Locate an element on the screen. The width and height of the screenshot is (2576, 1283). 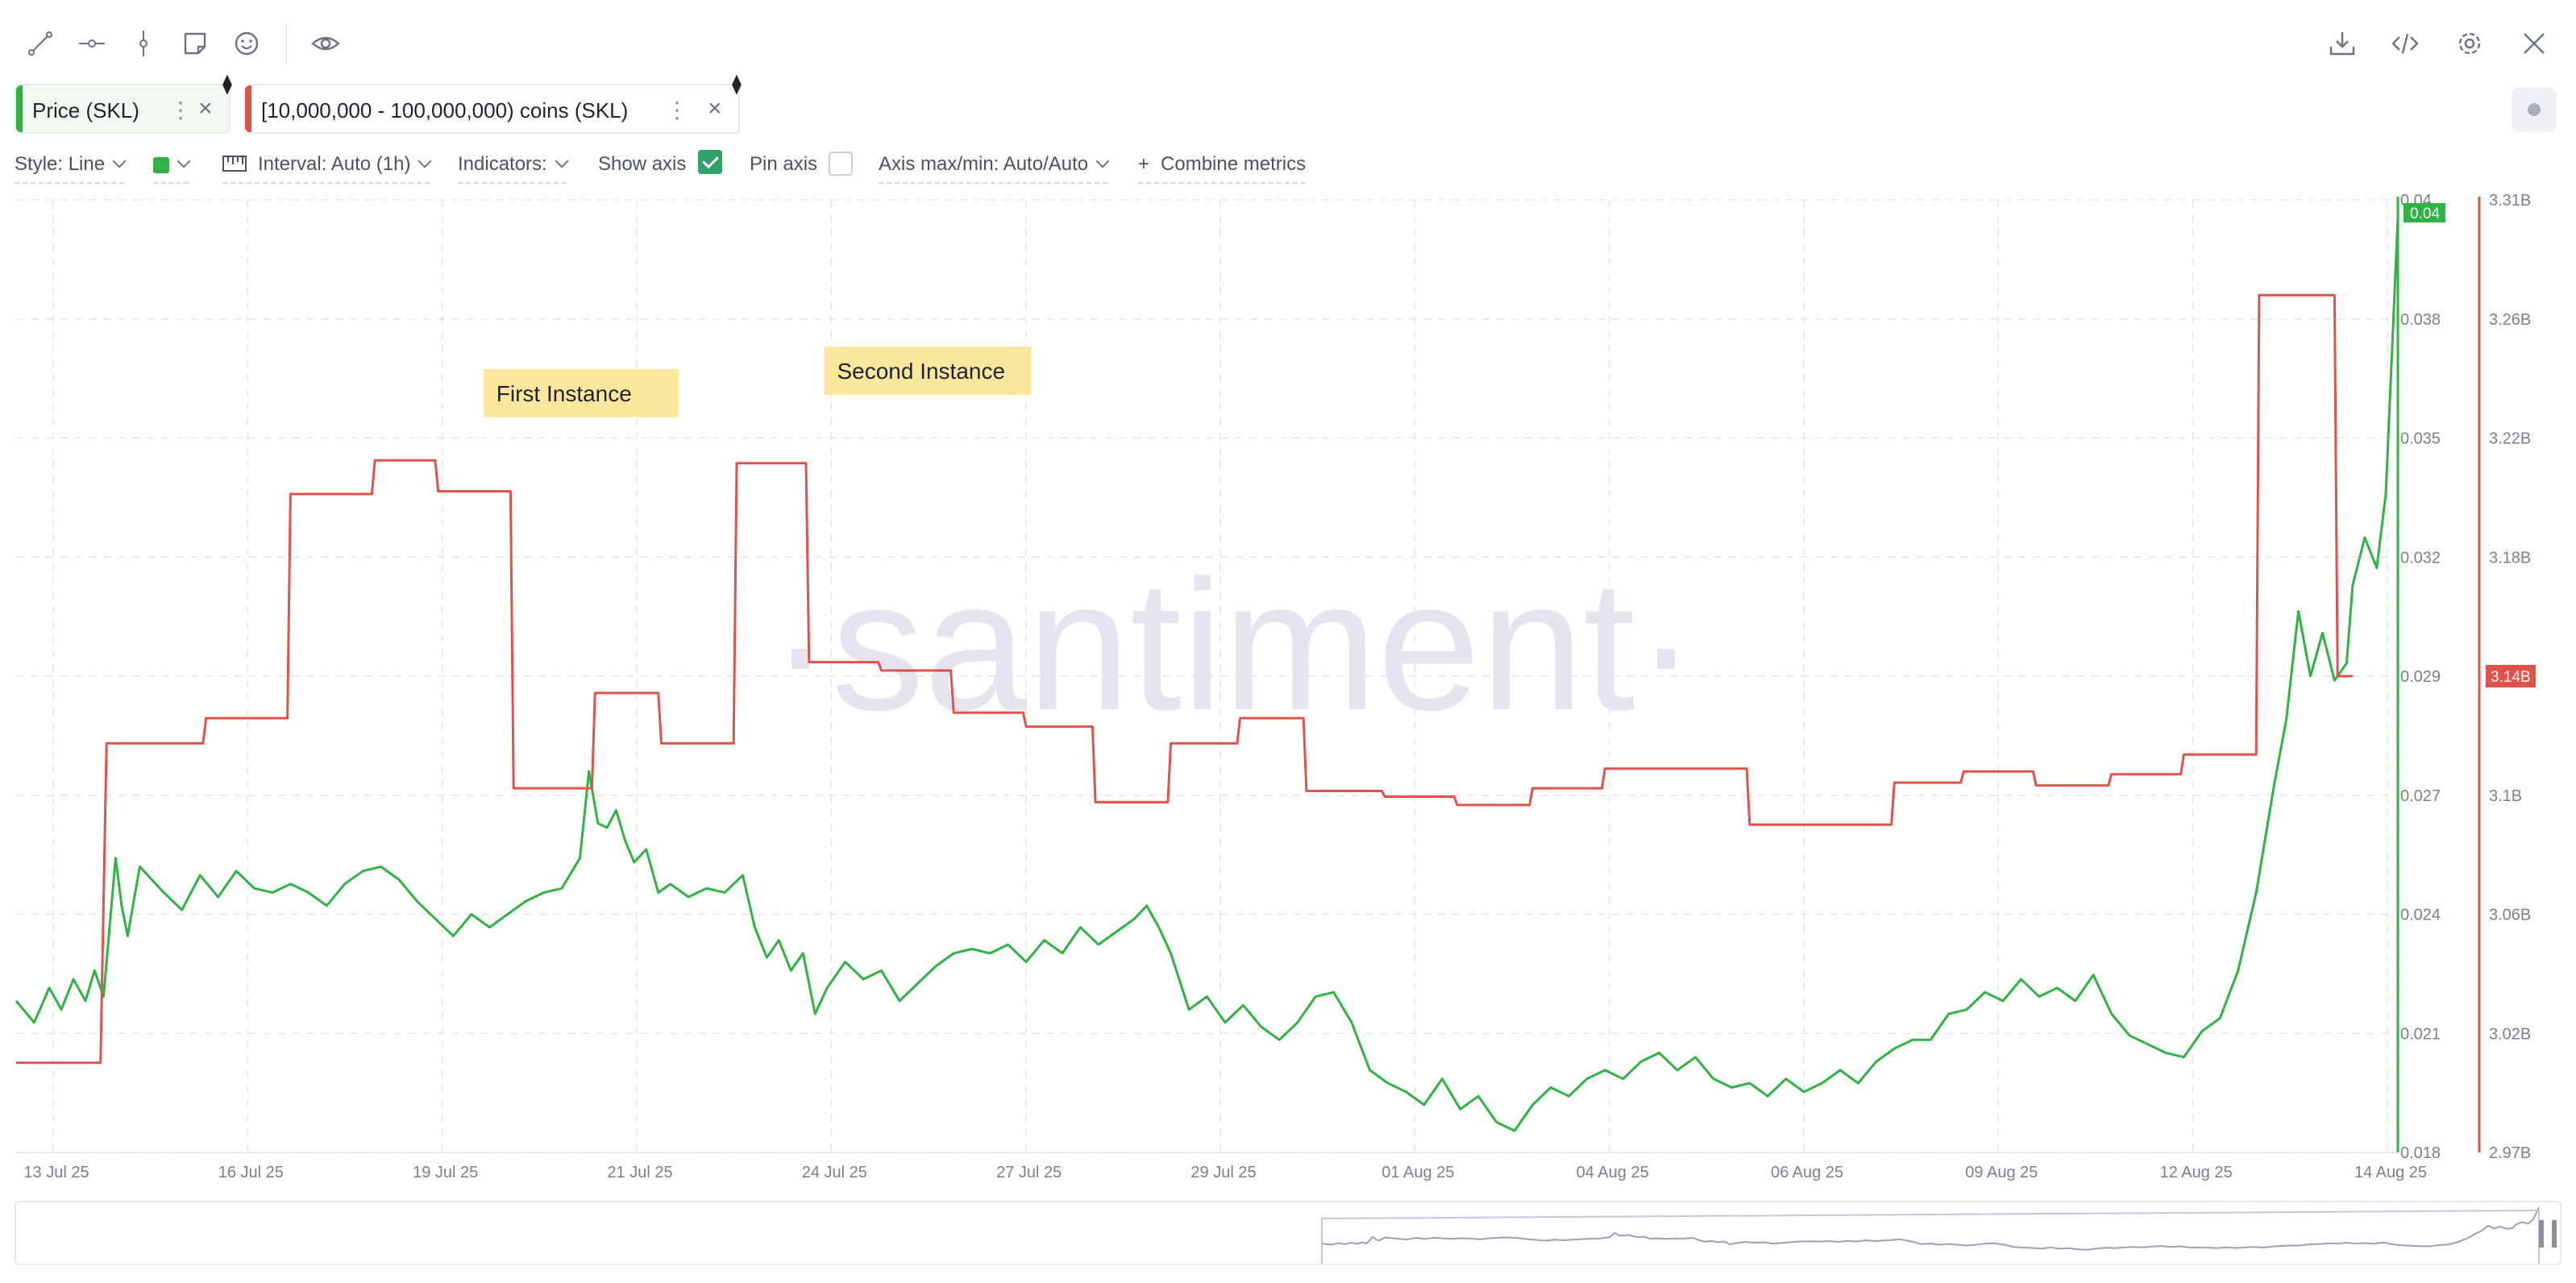
annotation-label: Second Instance is located at coordinates (928, 371).